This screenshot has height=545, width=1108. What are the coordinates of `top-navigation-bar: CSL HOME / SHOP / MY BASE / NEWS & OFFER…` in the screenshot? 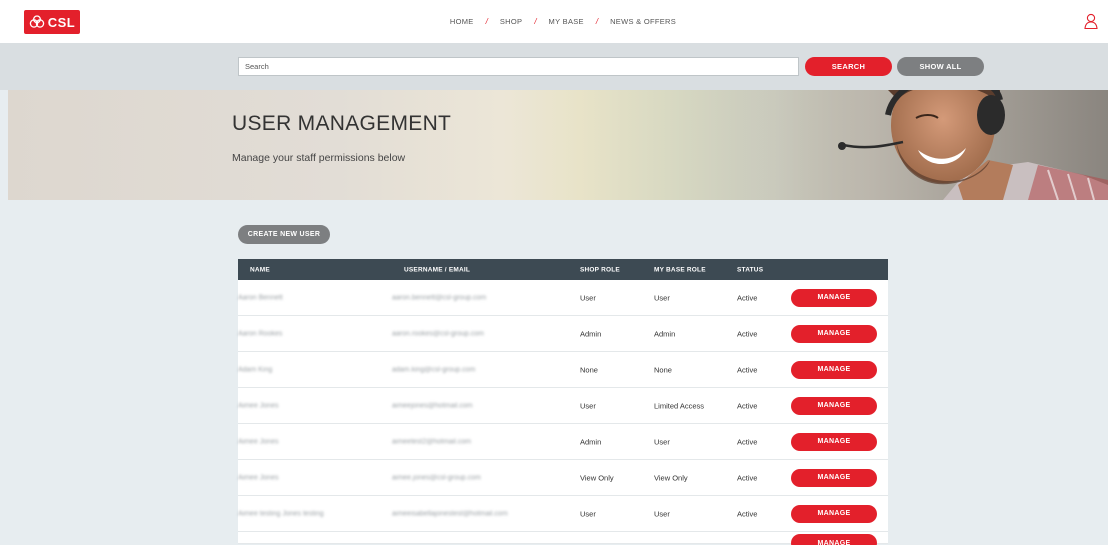 It's located at (554, 21).